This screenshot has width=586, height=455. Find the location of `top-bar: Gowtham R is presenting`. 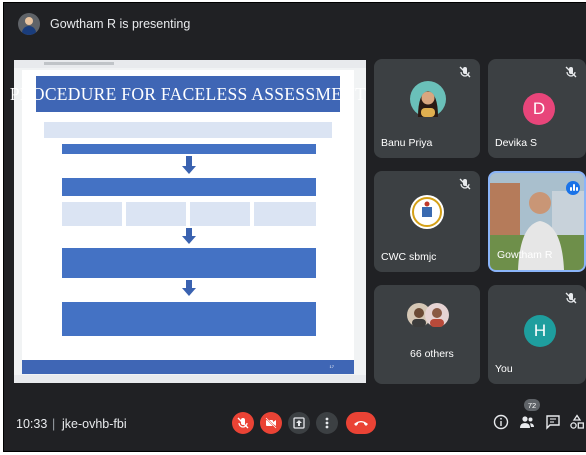

top-bar: Gowtham R is presenting is located at coordinates (295, 24).